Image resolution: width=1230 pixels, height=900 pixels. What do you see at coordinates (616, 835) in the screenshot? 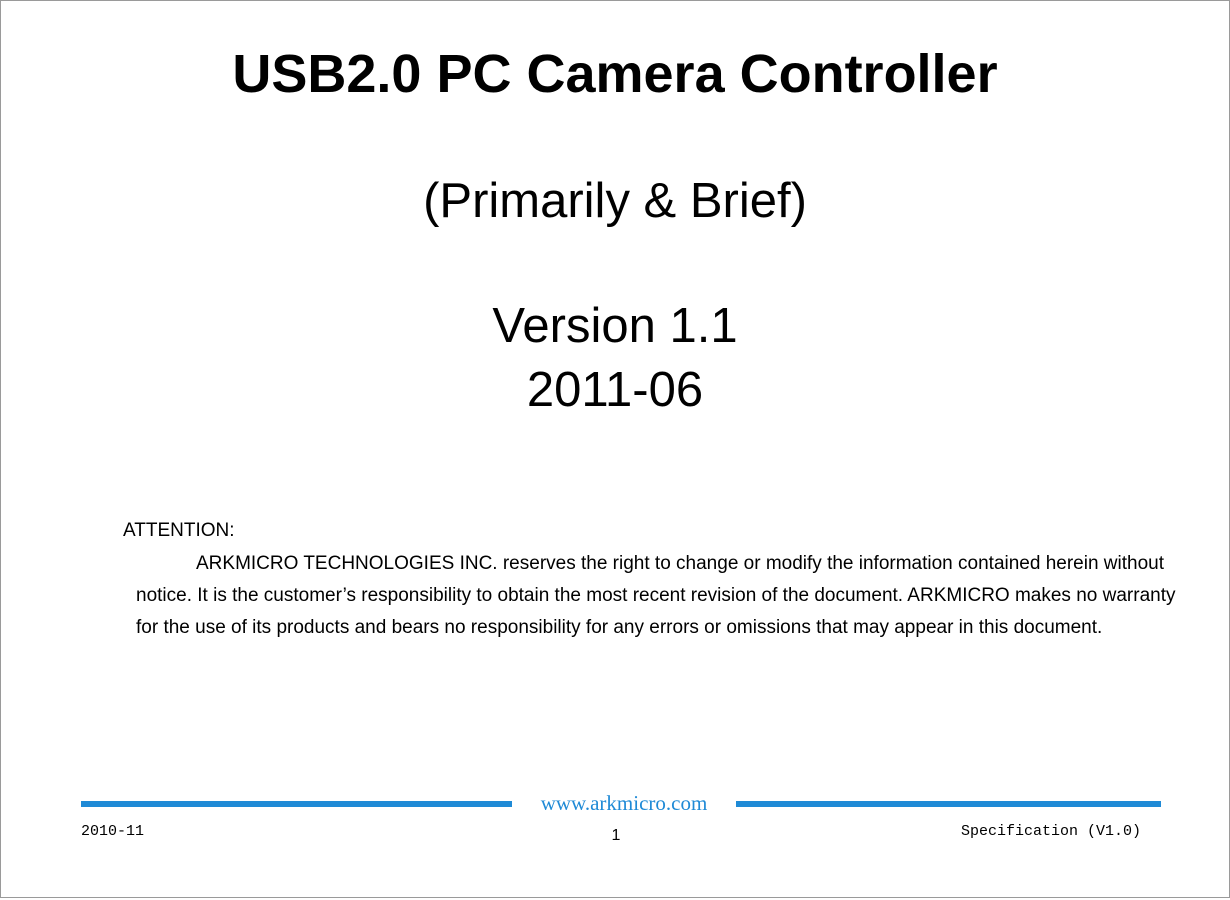
I see `page-number: 1` at bounding box center [616, 835].